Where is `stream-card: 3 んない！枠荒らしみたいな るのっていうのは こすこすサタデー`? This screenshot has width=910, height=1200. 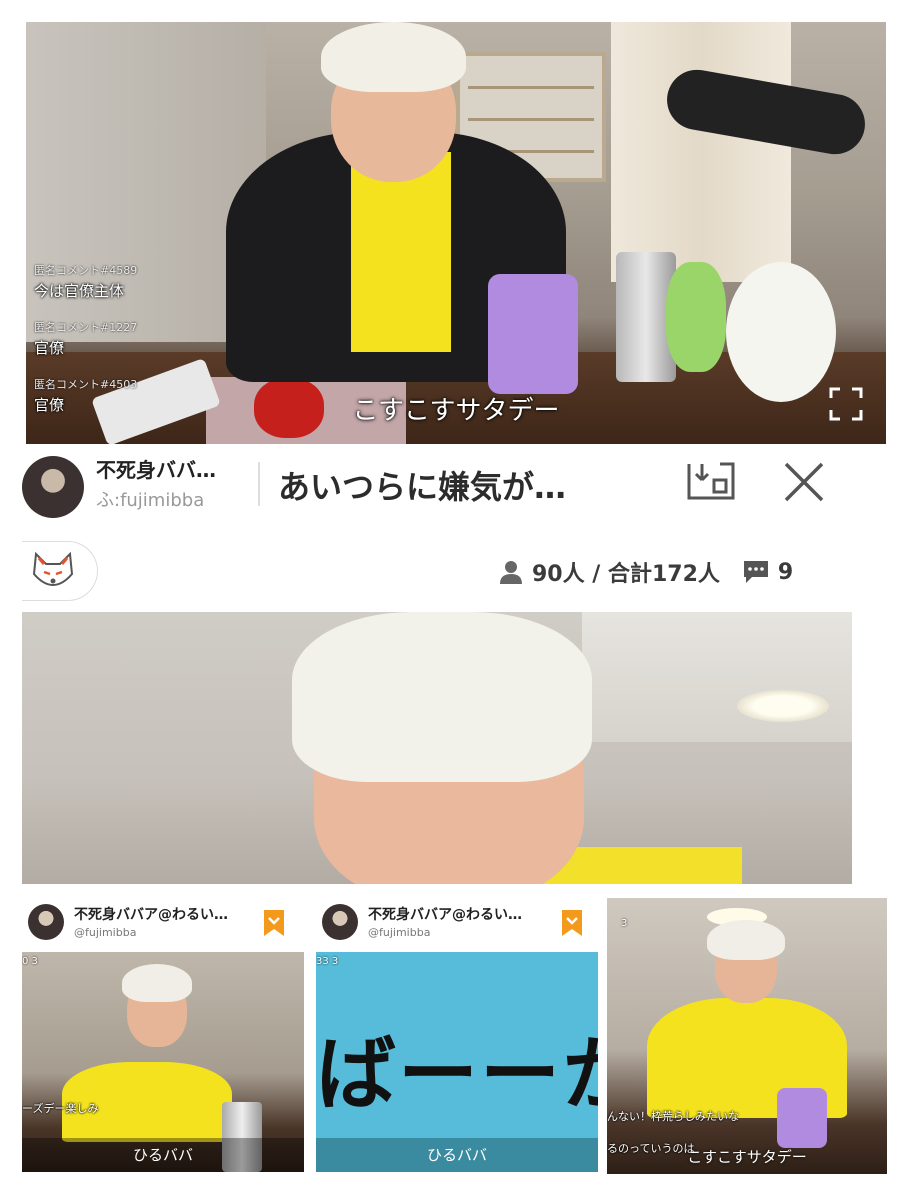 stream-card: 3 んない！枠荒らしみたいな るのっていうのは こすこすサタデー is located at coordinates (747, 1036).